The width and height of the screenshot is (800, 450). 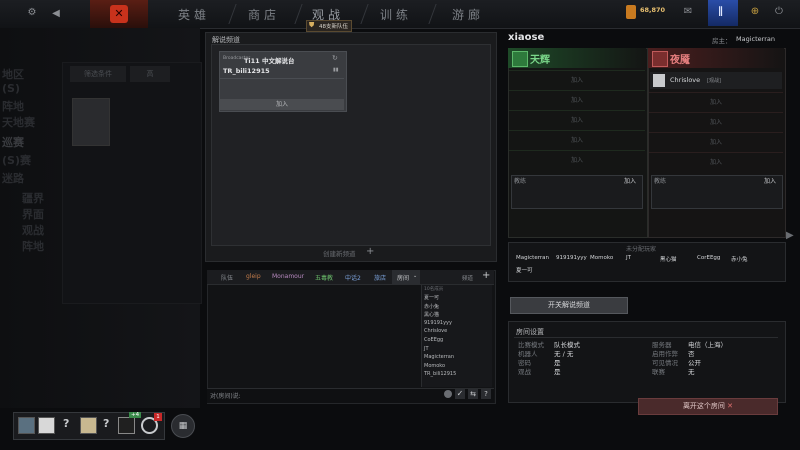 What do you see at coordinates (439, 357) in the screenshot?
I see `user-list-item: Magicterran` at bounding box center [439, 357].